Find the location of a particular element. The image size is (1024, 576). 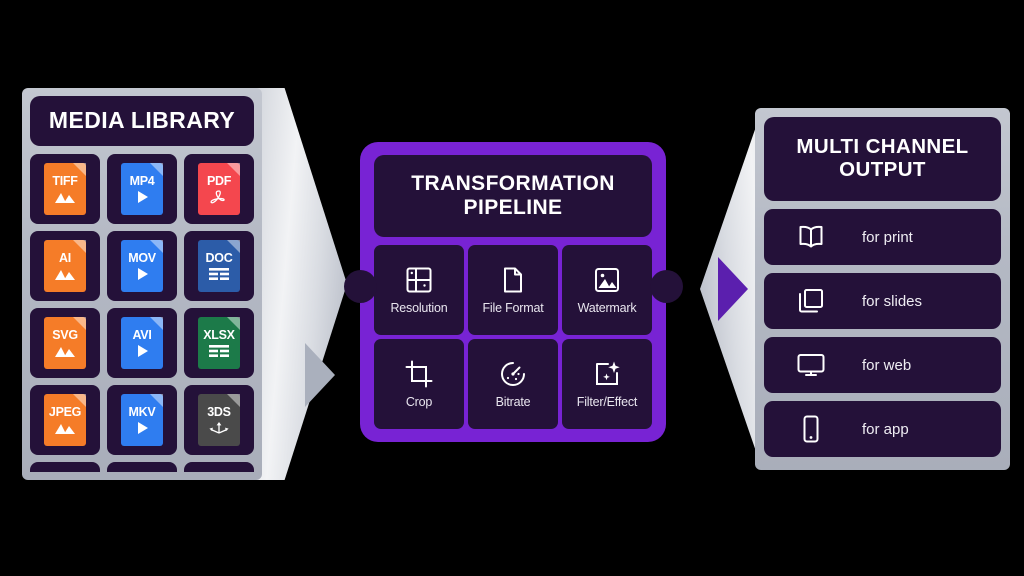

pipeline-step: Crop is located at coordinates (419, 384).